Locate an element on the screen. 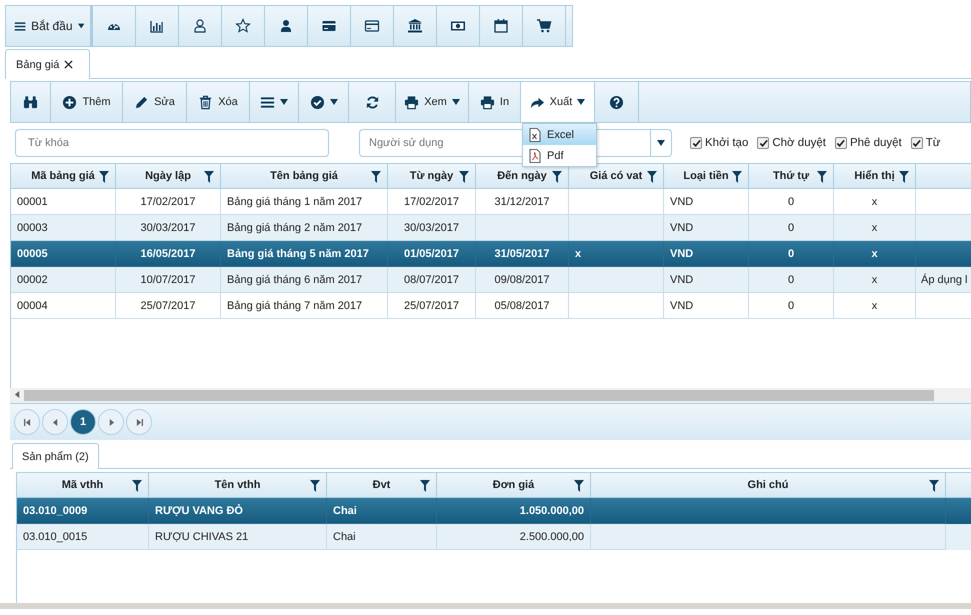  binoculars-icon is located at coordinates (30, 102).